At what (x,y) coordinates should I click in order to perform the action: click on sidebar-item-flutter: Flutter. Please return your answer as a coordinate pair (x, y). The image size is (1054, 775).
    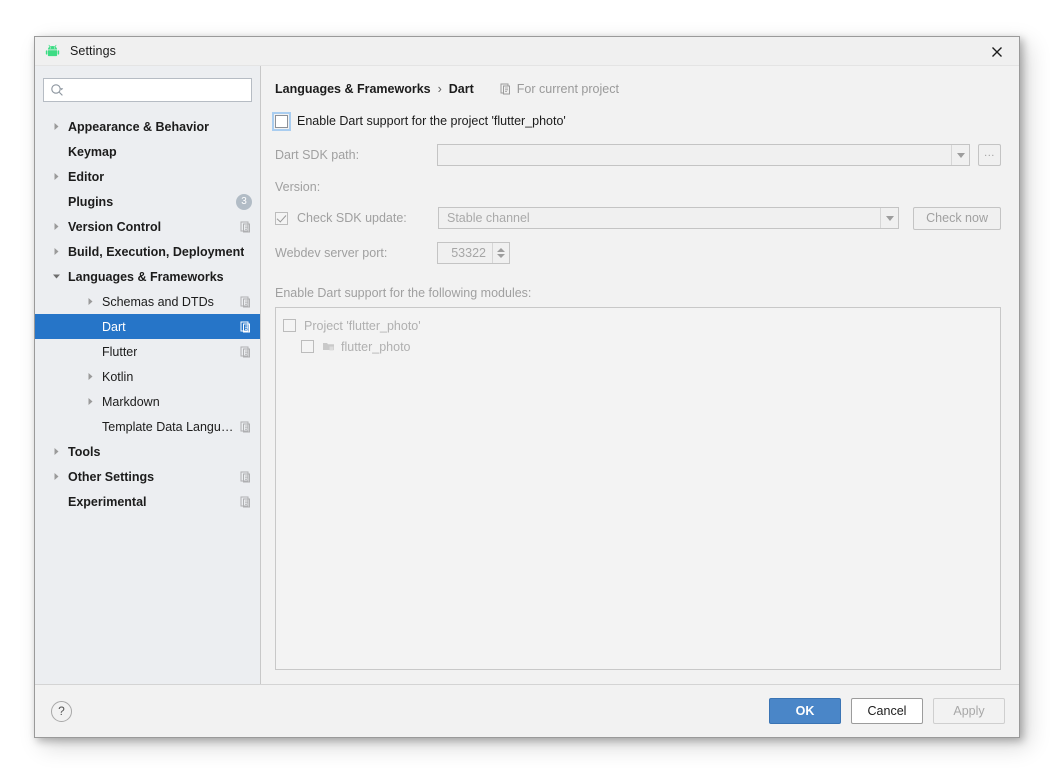
    Looking at the image, I should click on (147, 351).